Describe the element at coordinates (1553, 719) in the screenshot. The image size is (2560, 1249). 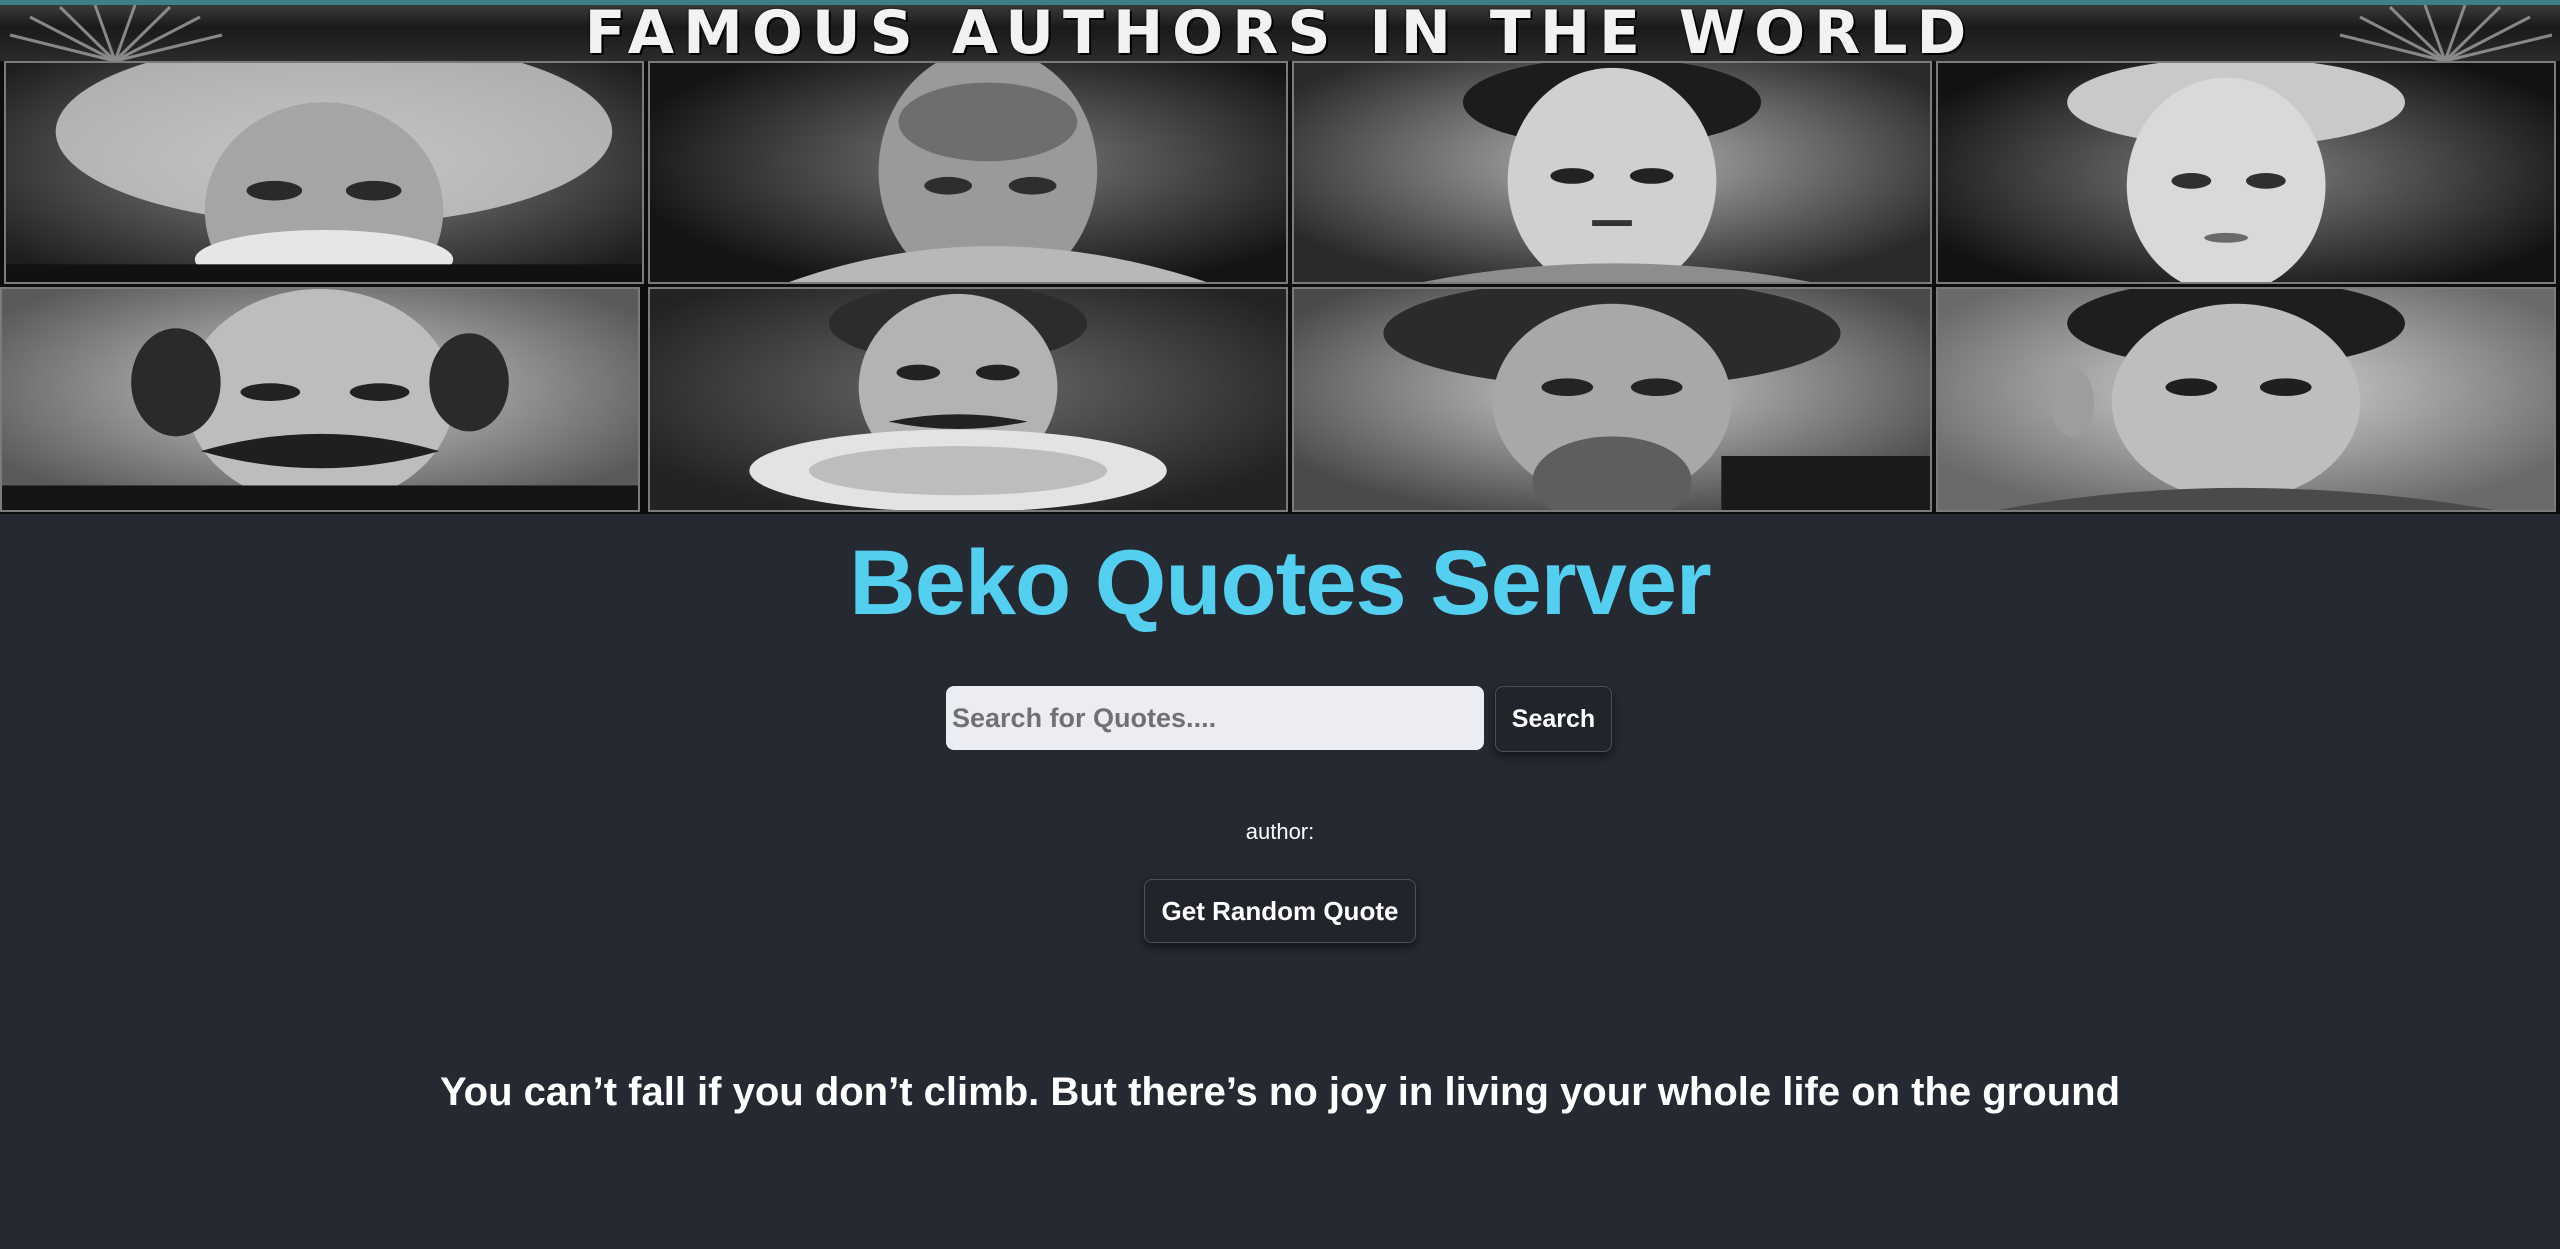
I see `search-button: Search` at that location.